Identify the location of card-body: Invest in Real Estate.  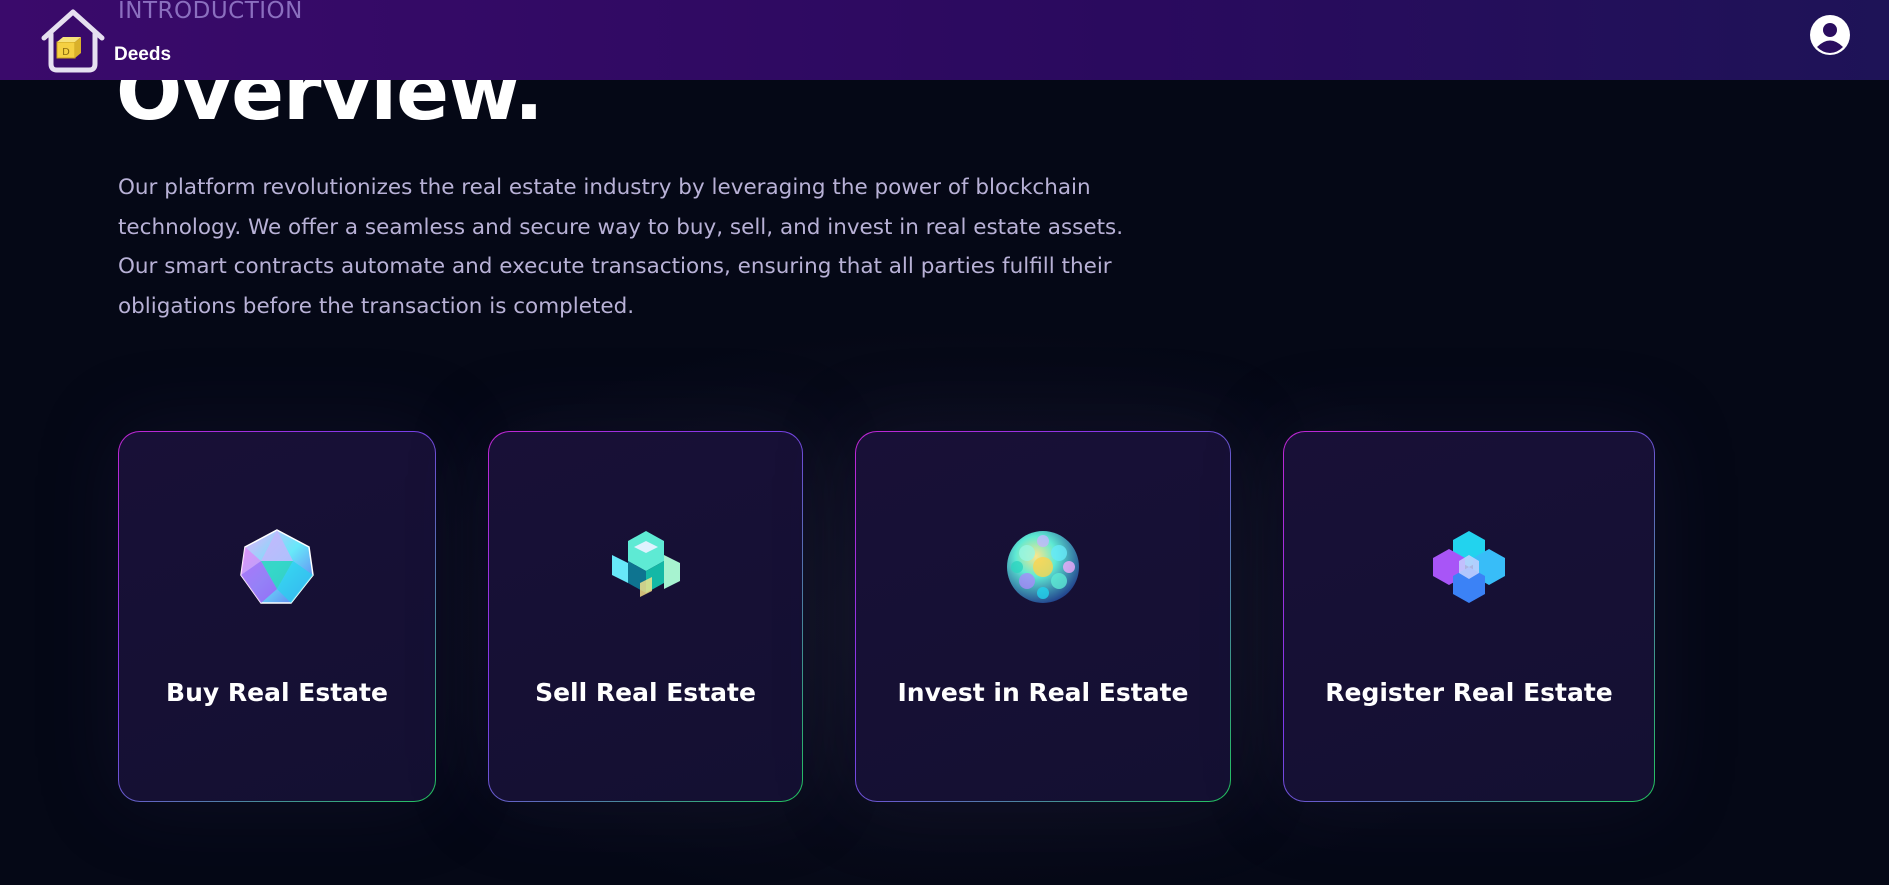
(1043, 616).